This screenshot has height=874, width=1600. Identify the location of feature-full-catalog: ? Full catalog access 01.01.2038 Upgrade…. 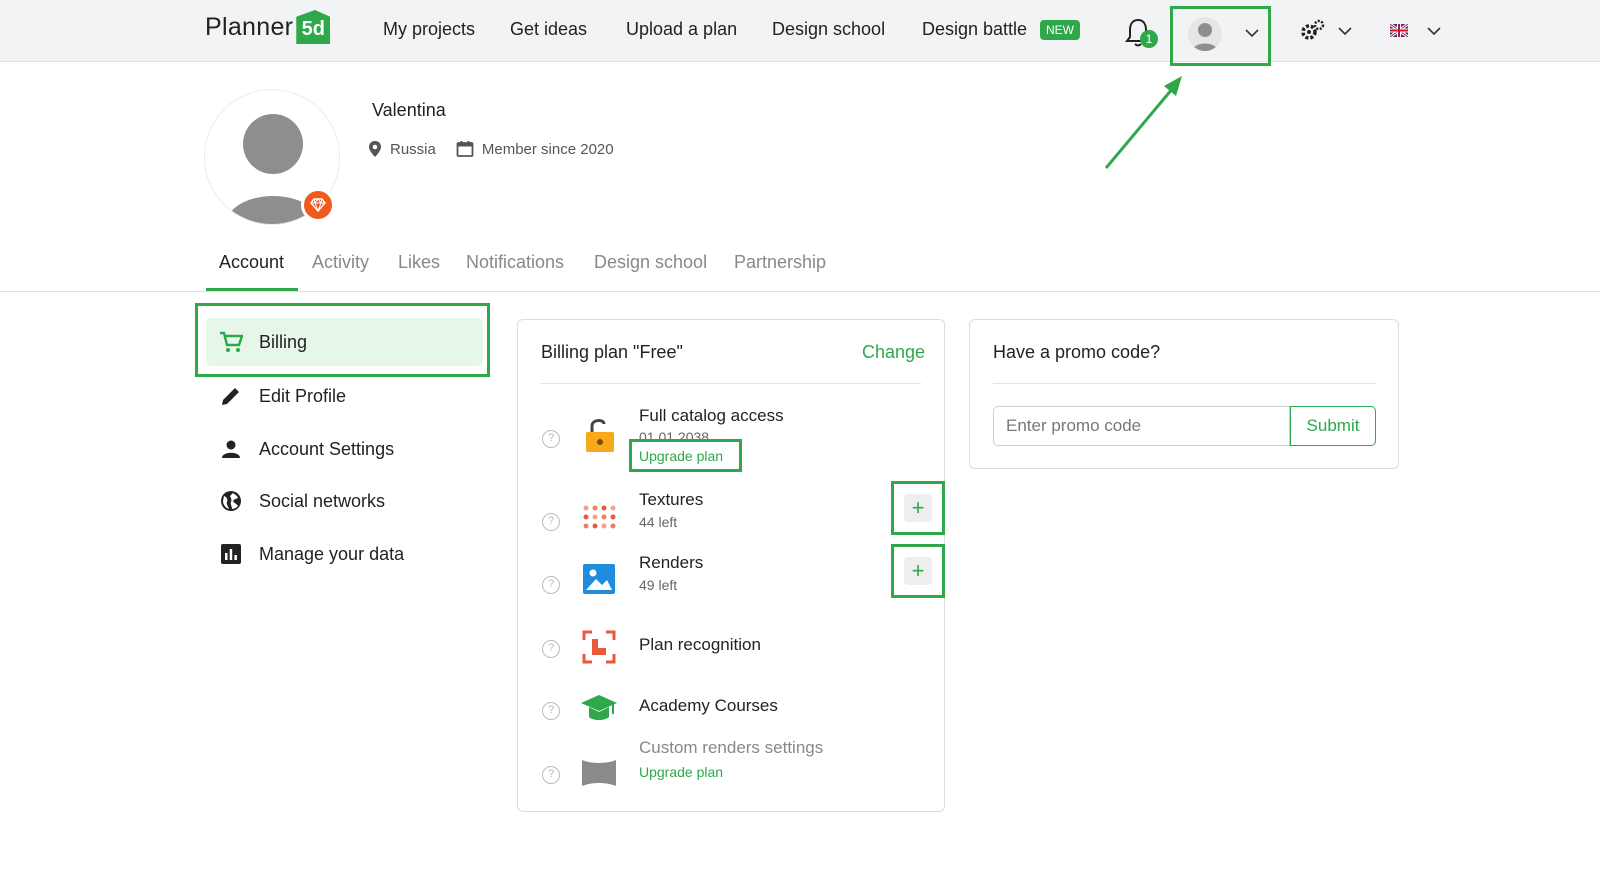
(728, 436).